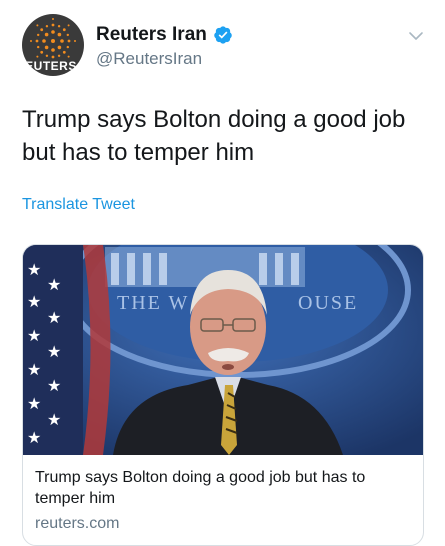 Image resolution: width=445 pixels, height=546 pixels. I want to click on translate-tweet-link: Translate Tweet, so click(78, 205).